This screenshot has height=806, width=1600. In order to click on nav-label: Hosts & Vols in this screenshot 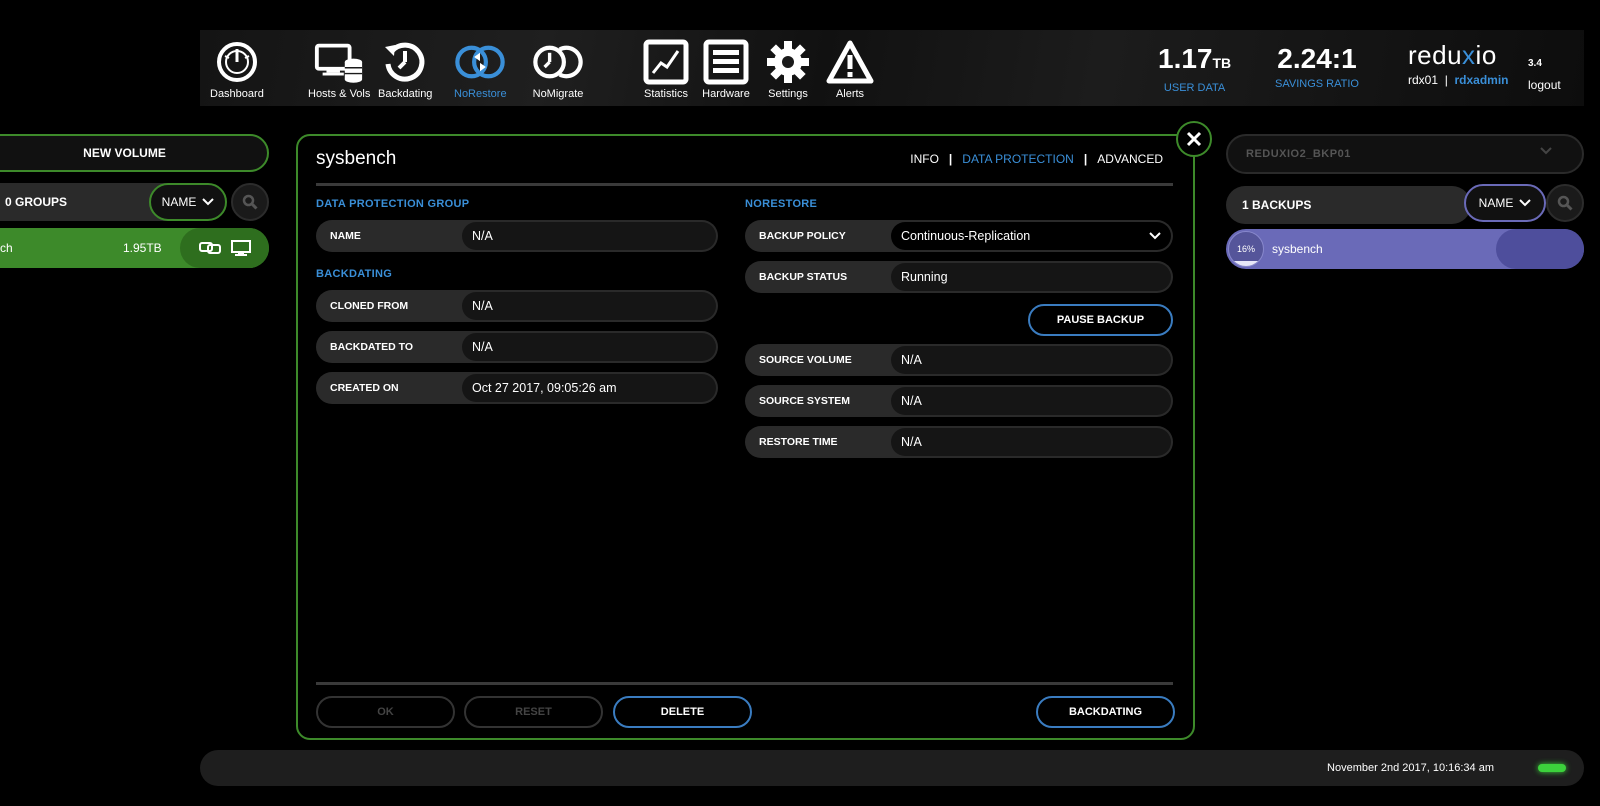, I will do `click(339, 94)`.